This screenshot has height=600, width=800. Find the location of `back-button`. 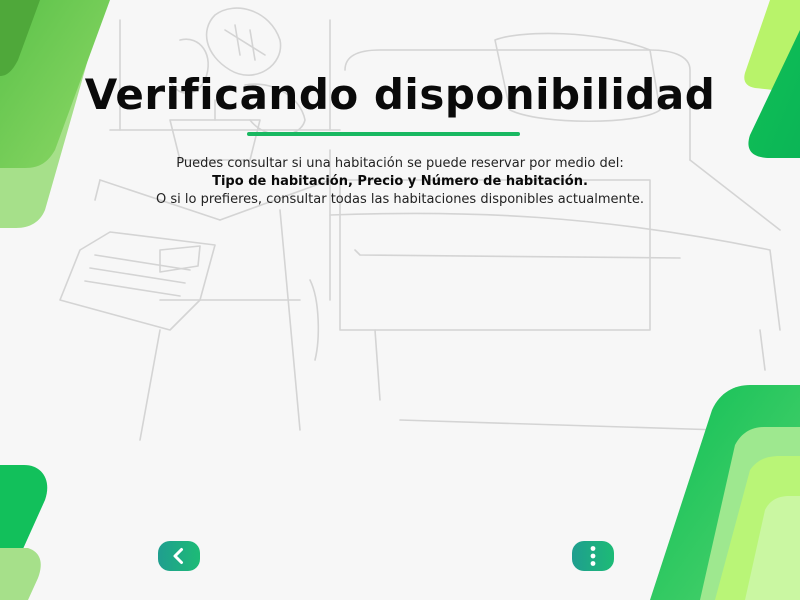

back-button is located at coordinates (179, 556).